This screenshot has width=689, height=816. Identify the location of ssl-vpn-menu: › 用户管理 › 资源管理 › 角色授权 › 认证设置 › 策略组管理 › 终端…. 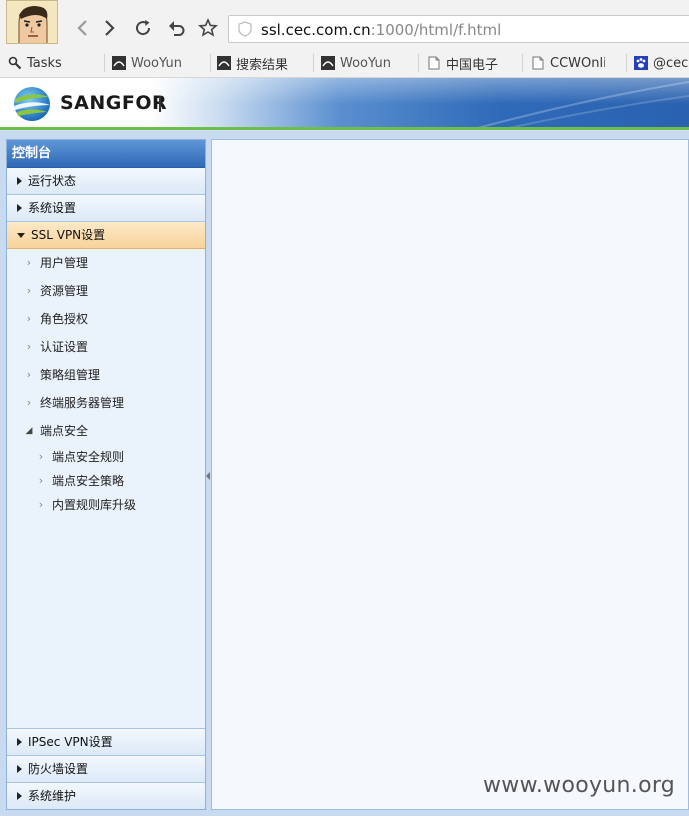
(106, 383).